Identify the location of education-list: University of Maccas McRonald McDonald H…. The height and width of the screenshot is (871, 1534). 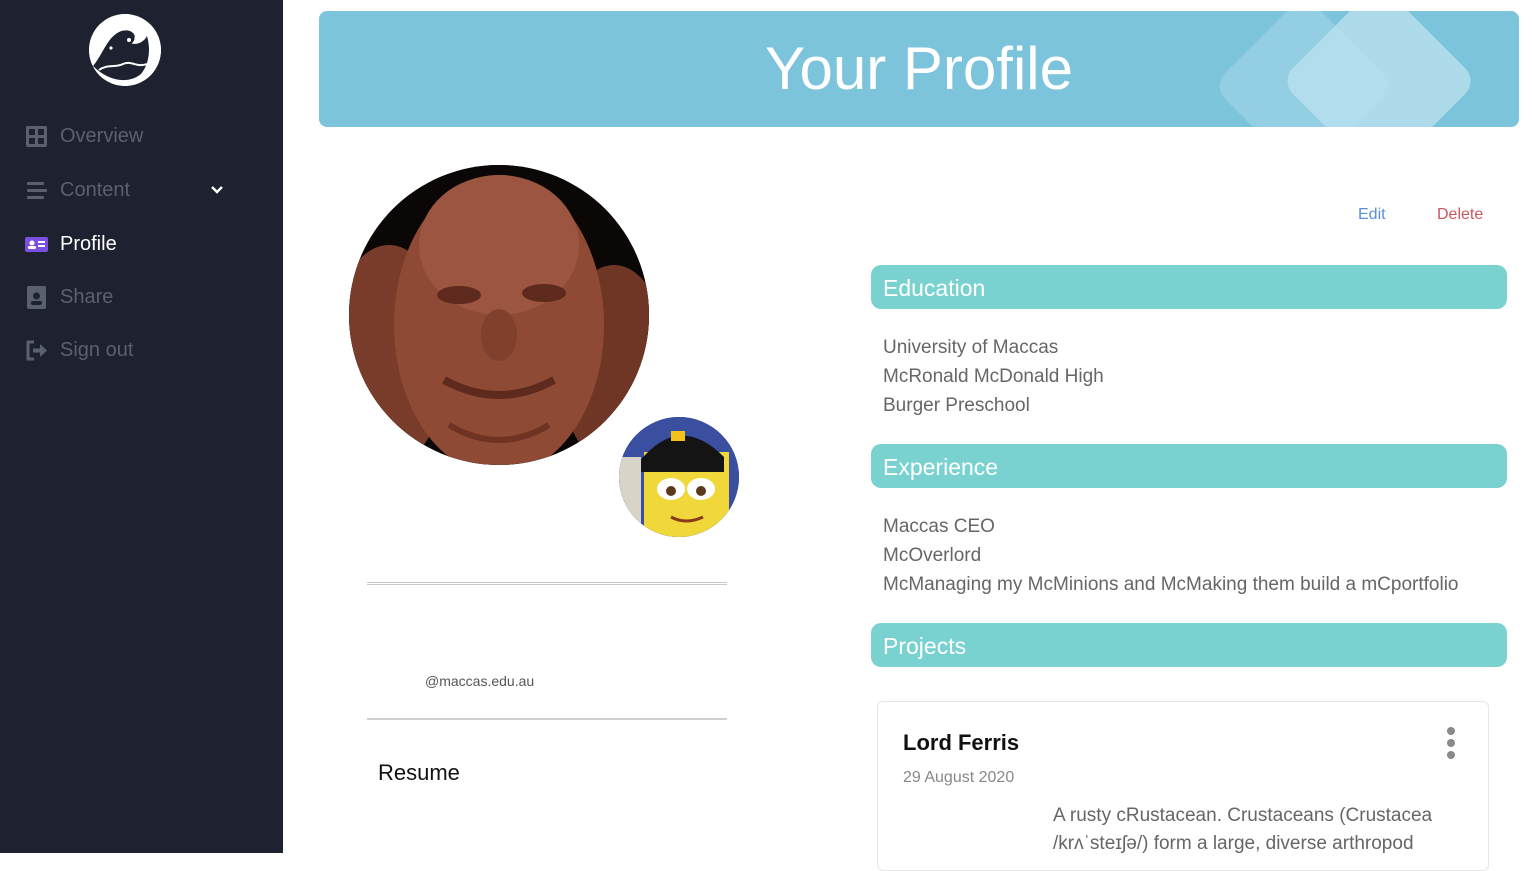
(993, 376).